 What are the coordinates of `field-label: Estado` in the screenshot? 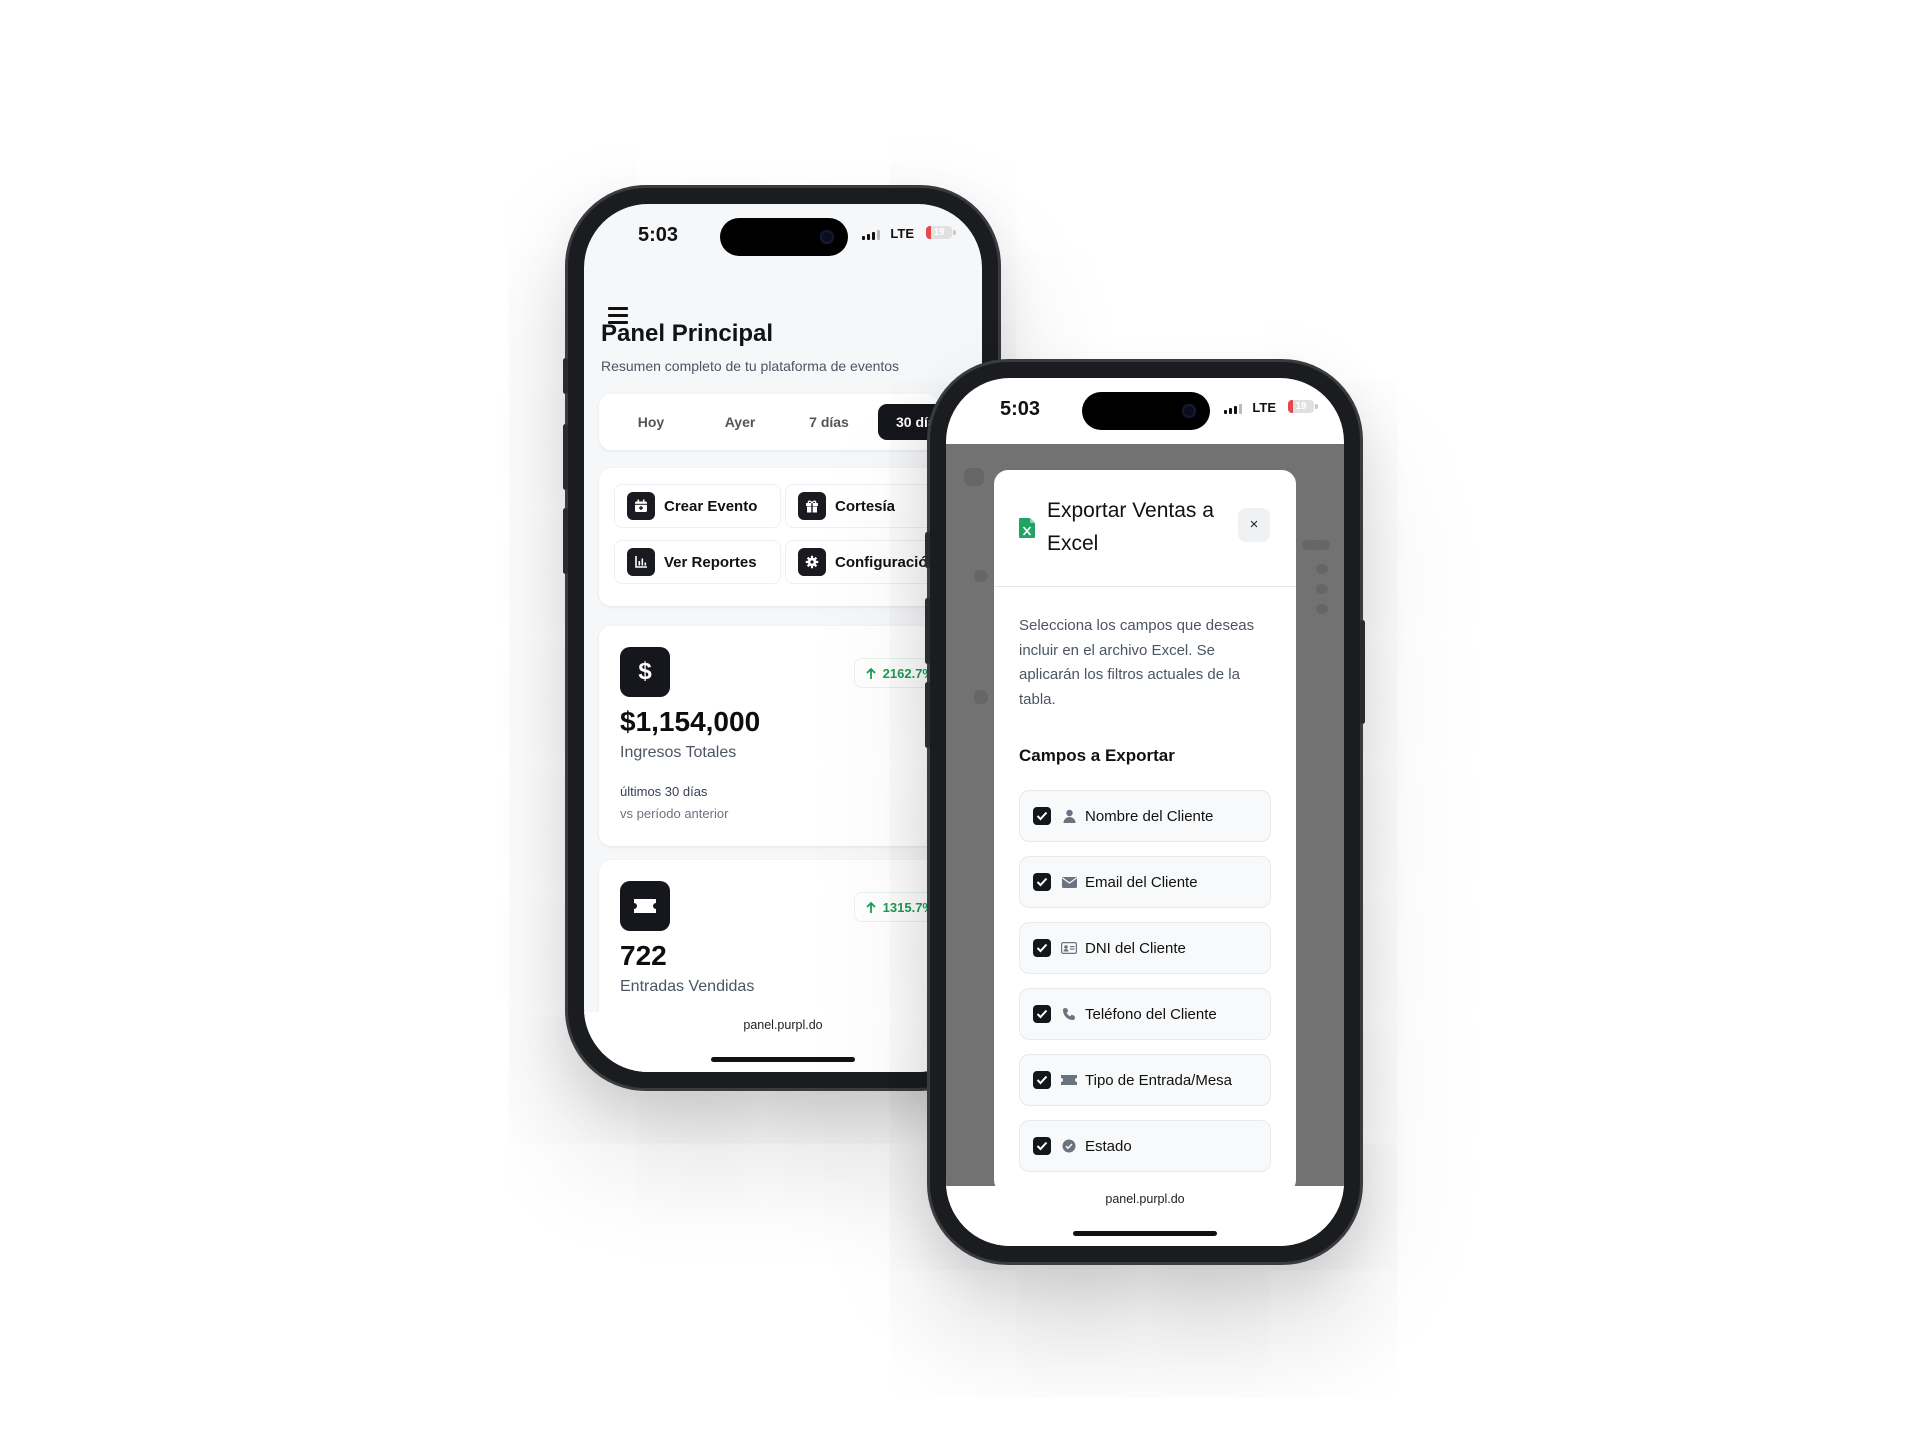 It's located at (1108, 1146).